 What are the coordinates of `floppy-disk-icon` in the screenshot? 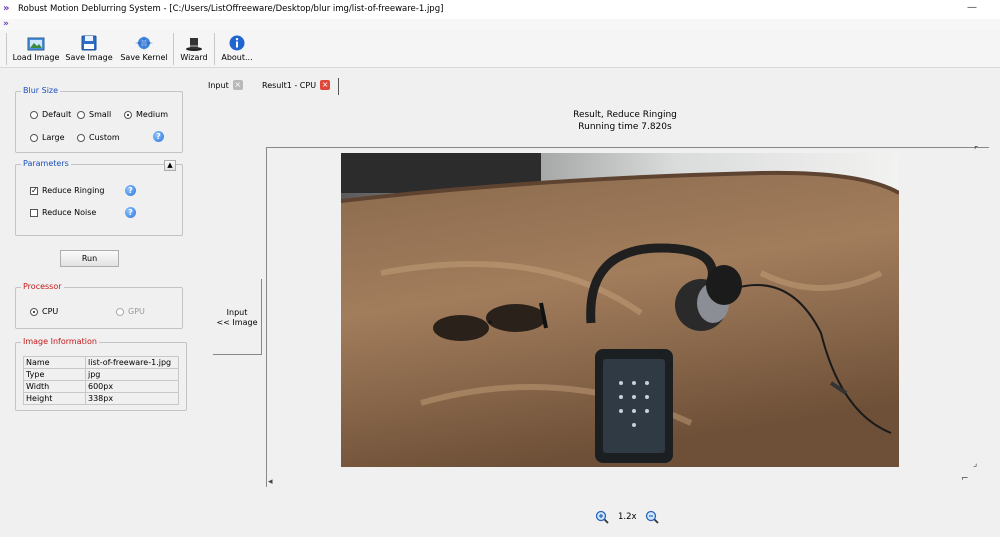 It's located at (89, 43).